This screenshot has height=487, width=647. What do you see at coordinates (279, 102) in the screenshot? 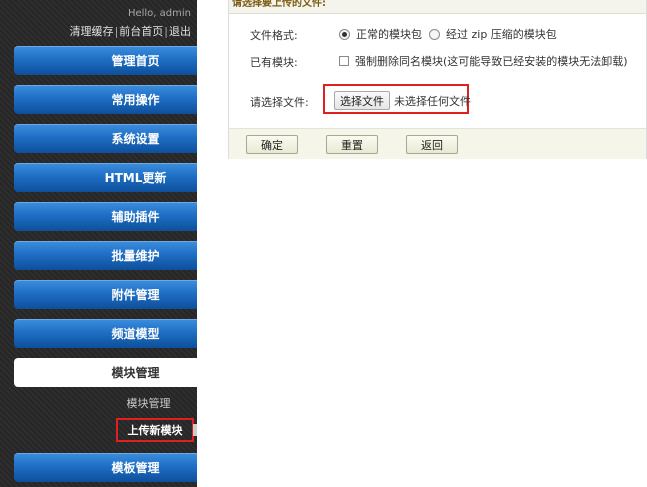
I see `file-label: 请选择文件:` at bounding box center [279, 102].